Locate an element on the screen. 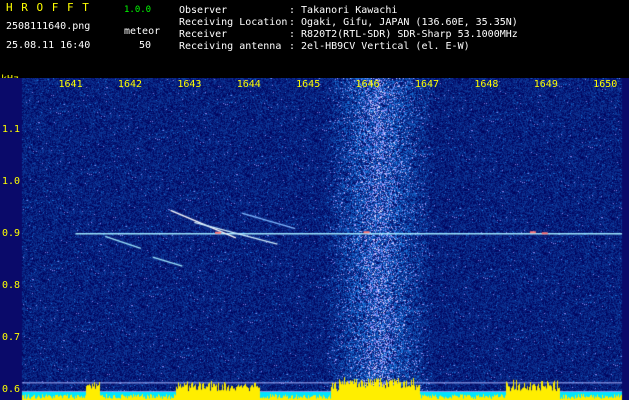  file-name: 2508111640.png is located at coordinates (48, 26).